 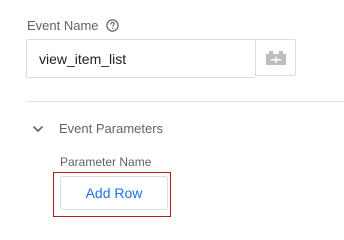 I want to click on parameter-name-column-label: Parameter Name, so click(x=106, y=162).